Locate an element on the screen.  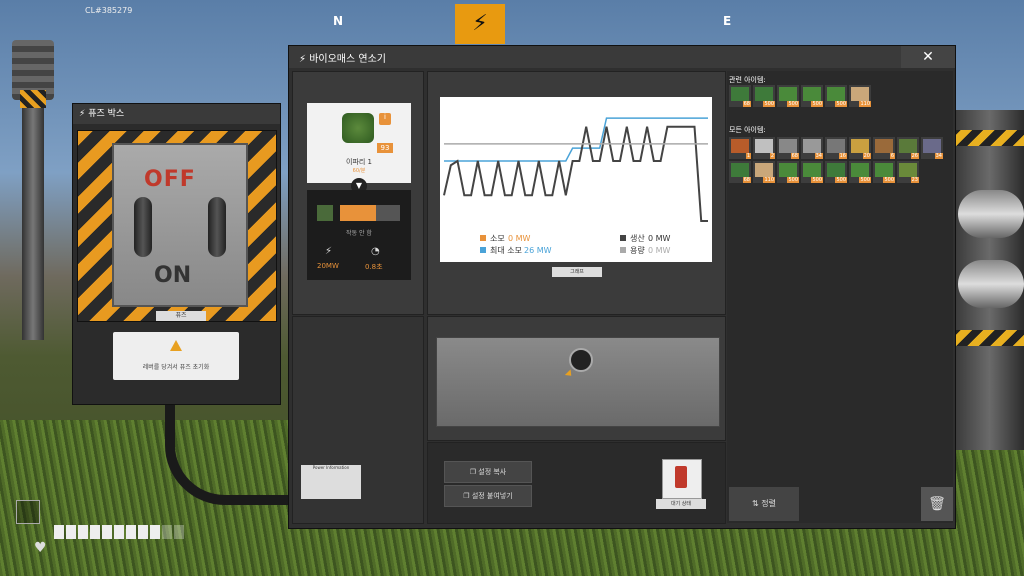
hammer-tool-icon is located at coordinates (28, 512).